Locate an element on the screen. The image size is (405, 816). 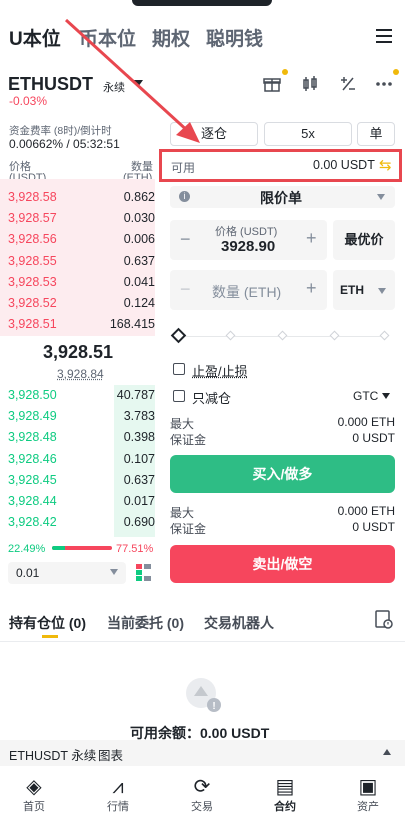
bid-row: 3,928.42 0.690 is located at coordinates (81, 522).